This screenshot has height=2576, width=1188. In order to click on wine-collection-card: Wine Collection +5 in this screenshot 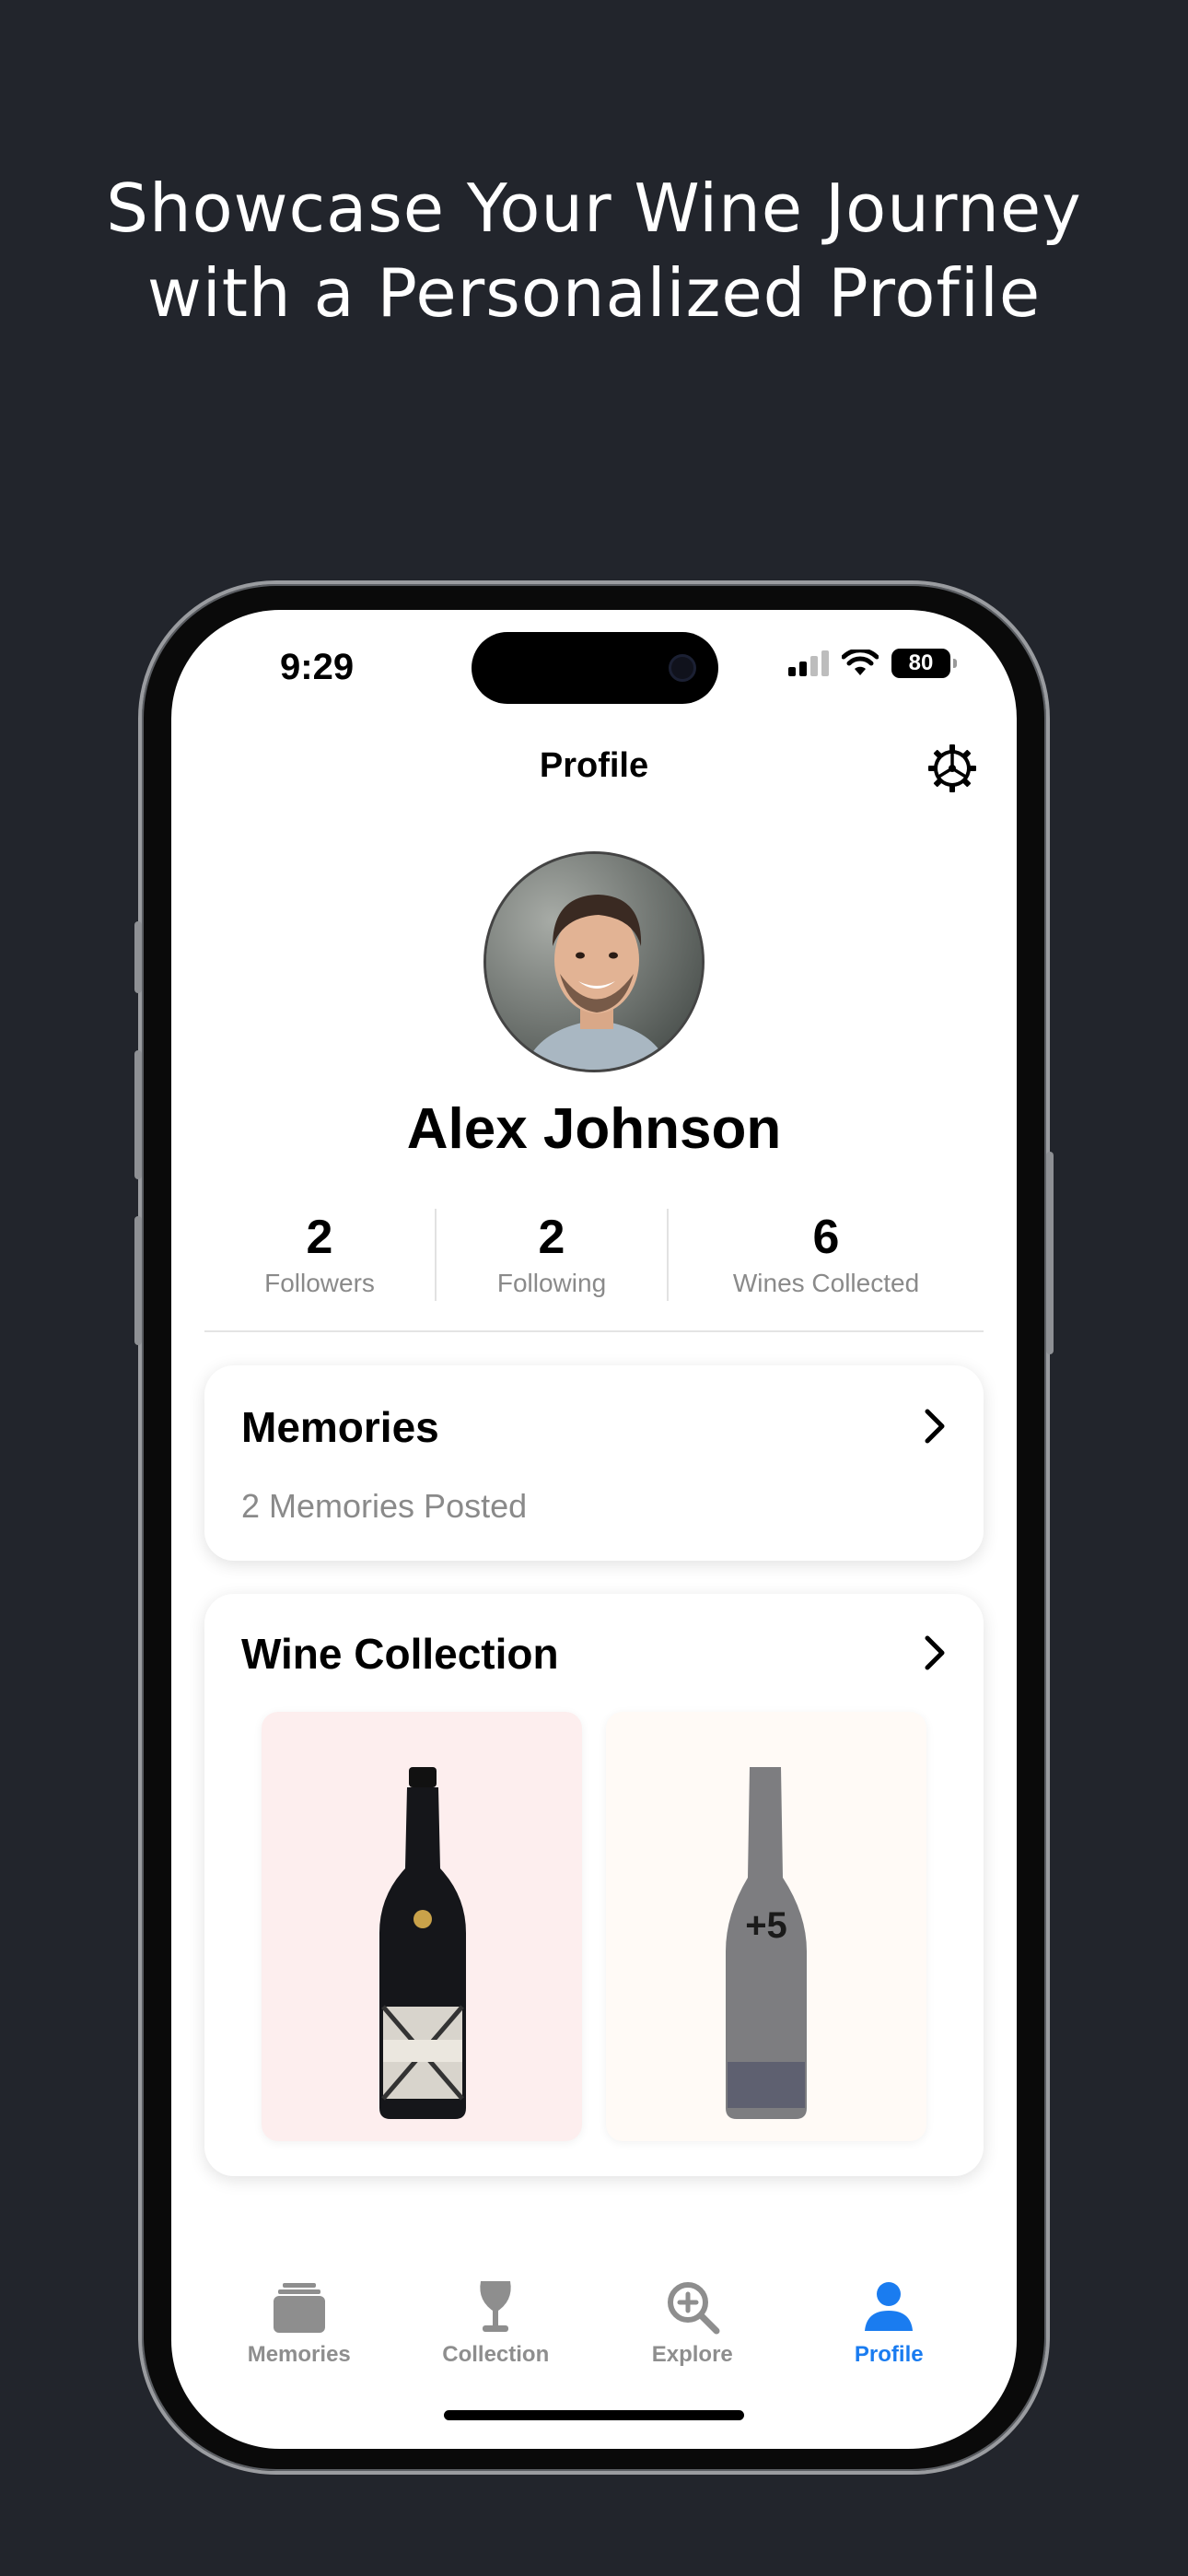, I will do `click(594, 1885)`.